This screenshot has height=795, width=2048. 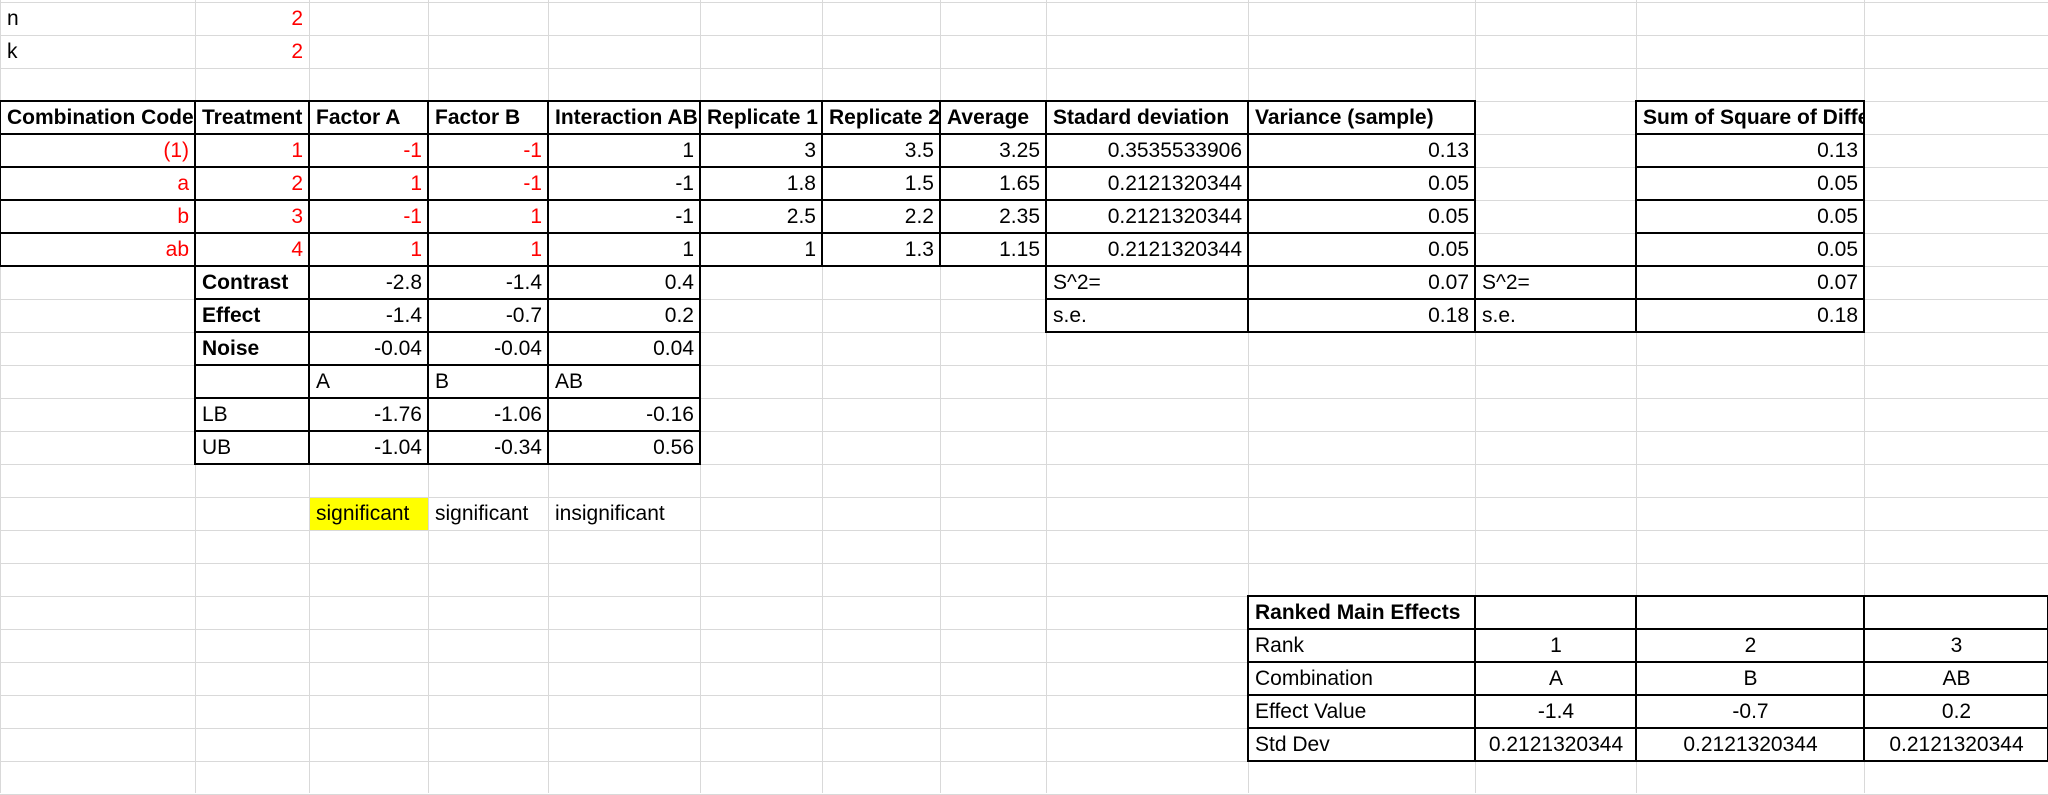 I want to click on data-cell: 0.3535533906, so click(x=1147, y=151).